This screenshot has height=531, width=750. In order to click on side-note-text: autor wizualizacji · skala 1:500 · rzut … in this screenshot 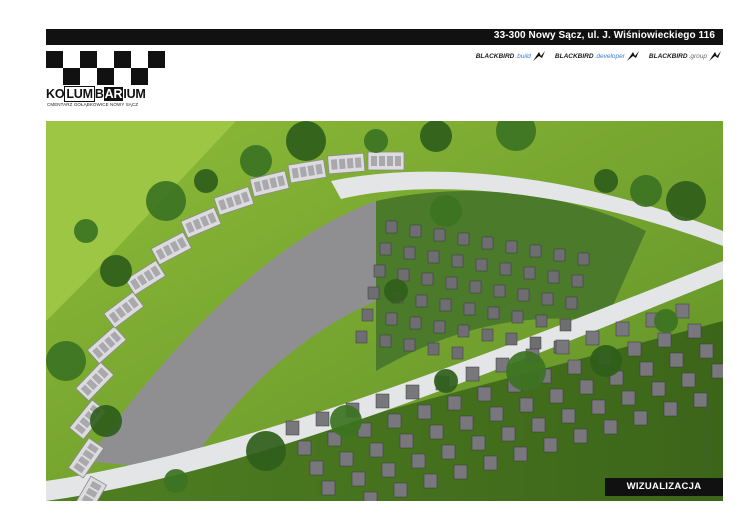, I will do `click(707, 436)`.